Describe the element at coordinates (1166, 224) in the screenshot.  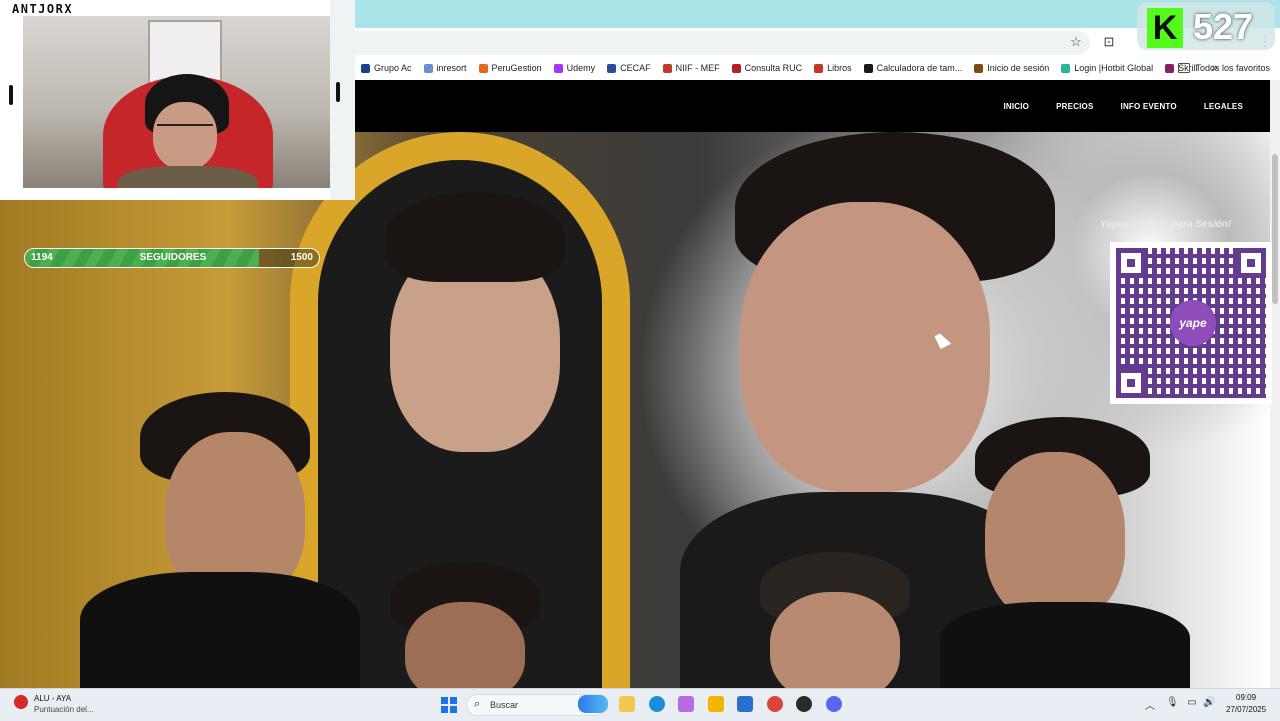
I see `qr-caption: Yapea en Perú para Sesión!` at that location.